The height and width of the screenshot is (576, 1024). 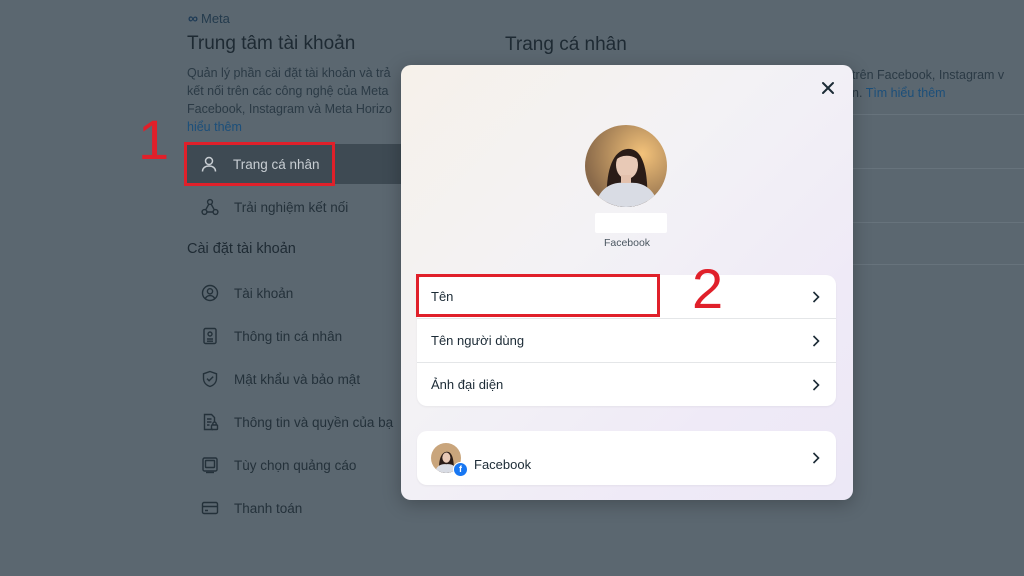 I want to click on username-row-label: Tên người dùng, so click(x=478, y=340).